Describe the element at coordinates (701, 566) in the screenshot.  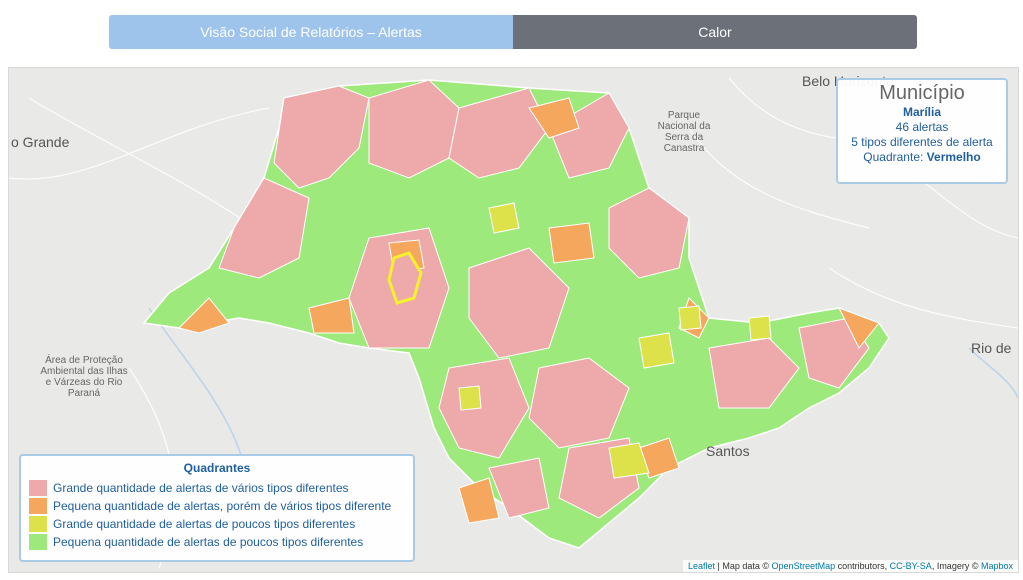
I see `leaflet-link: Leaflet` at that location.